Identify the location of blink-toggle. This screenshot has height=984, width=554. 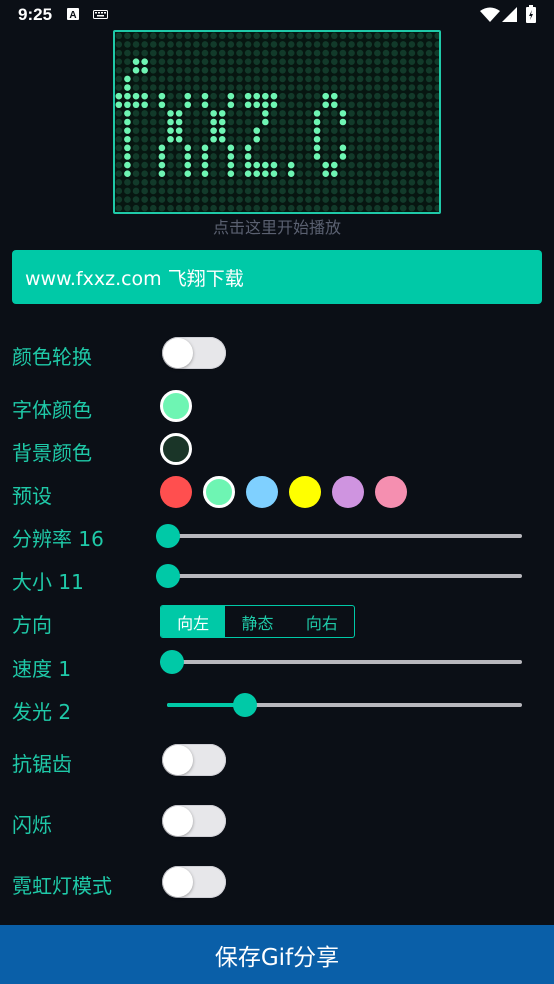
(194, 821).